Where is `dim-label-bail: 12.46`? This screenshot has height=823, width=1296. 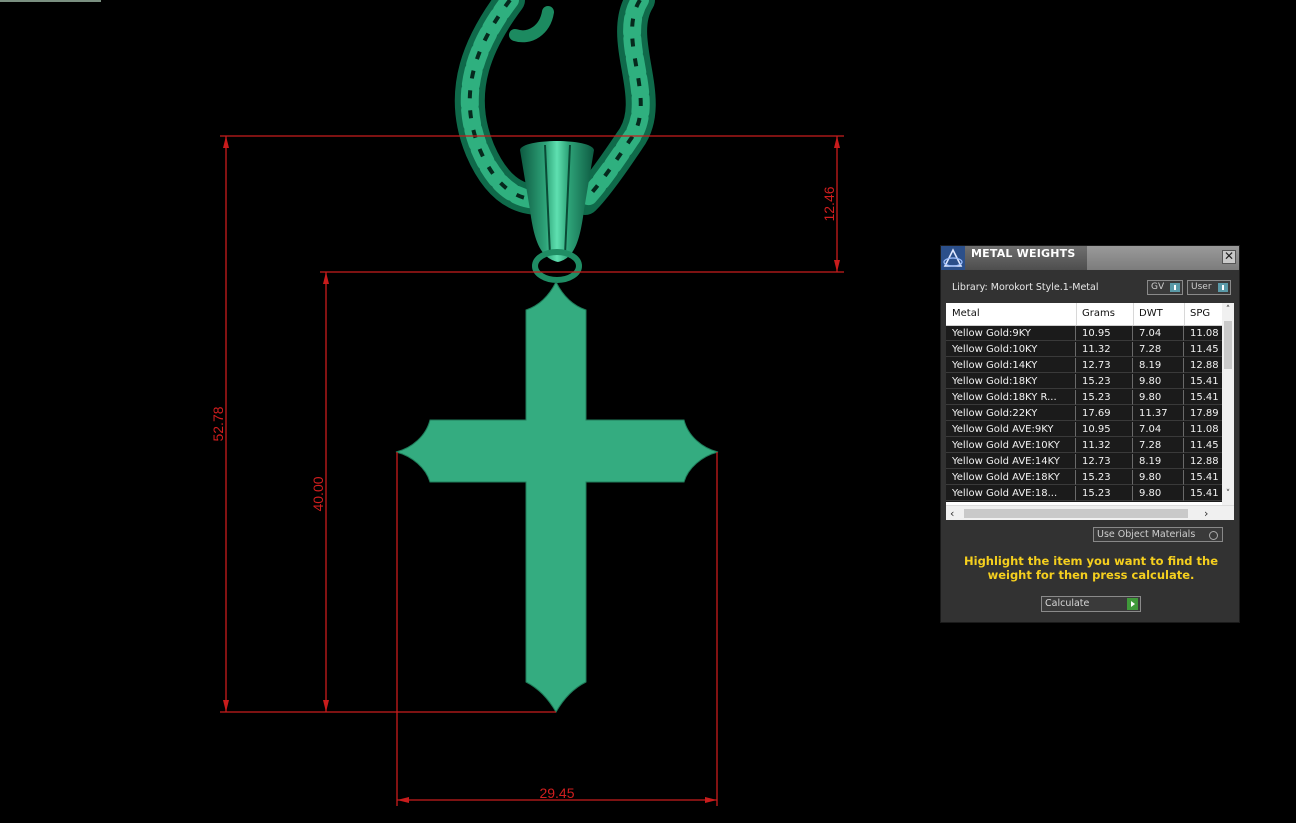 dim-label-bail: 12.46 is located at coordinates (829, 203).